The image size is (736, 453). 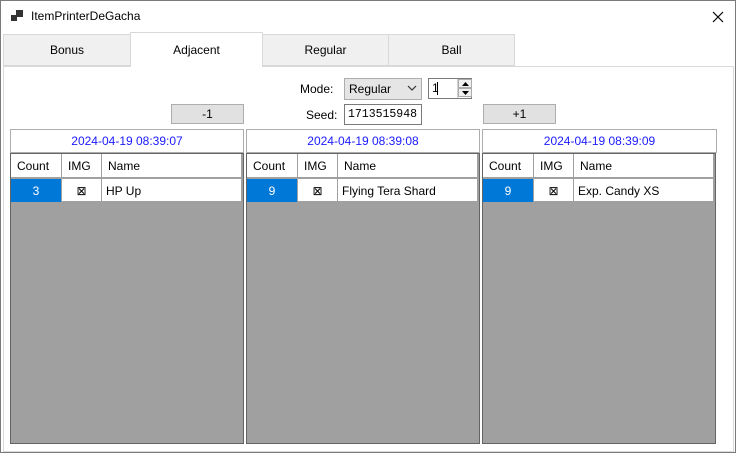 What do you see at coordinates (172, 190) in the screenshot?
I see `cell-name: HP Up` at bounding box center [172, 190].